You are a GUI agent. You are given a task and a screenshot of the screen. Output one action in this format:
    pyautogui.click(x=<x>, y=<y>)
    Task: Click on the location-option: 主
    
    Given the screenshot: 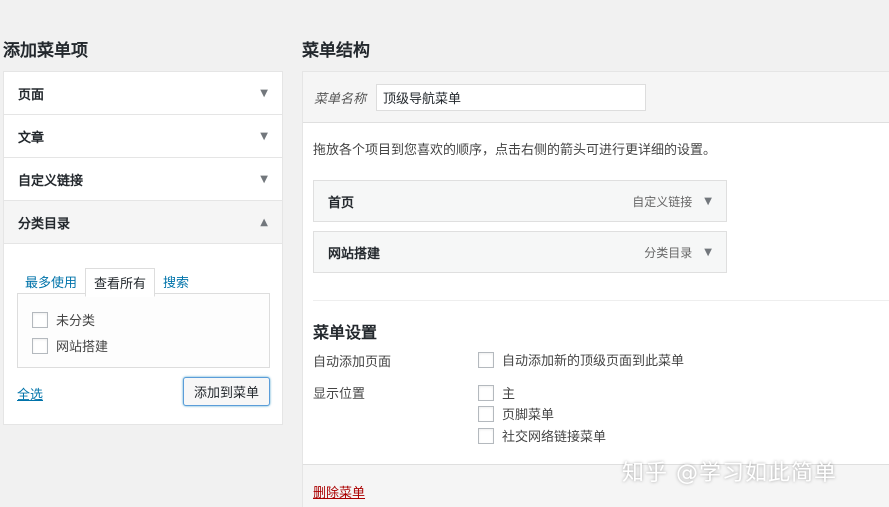 What is the action you would take?
    pyautogui.click(x=496, y=392)
    